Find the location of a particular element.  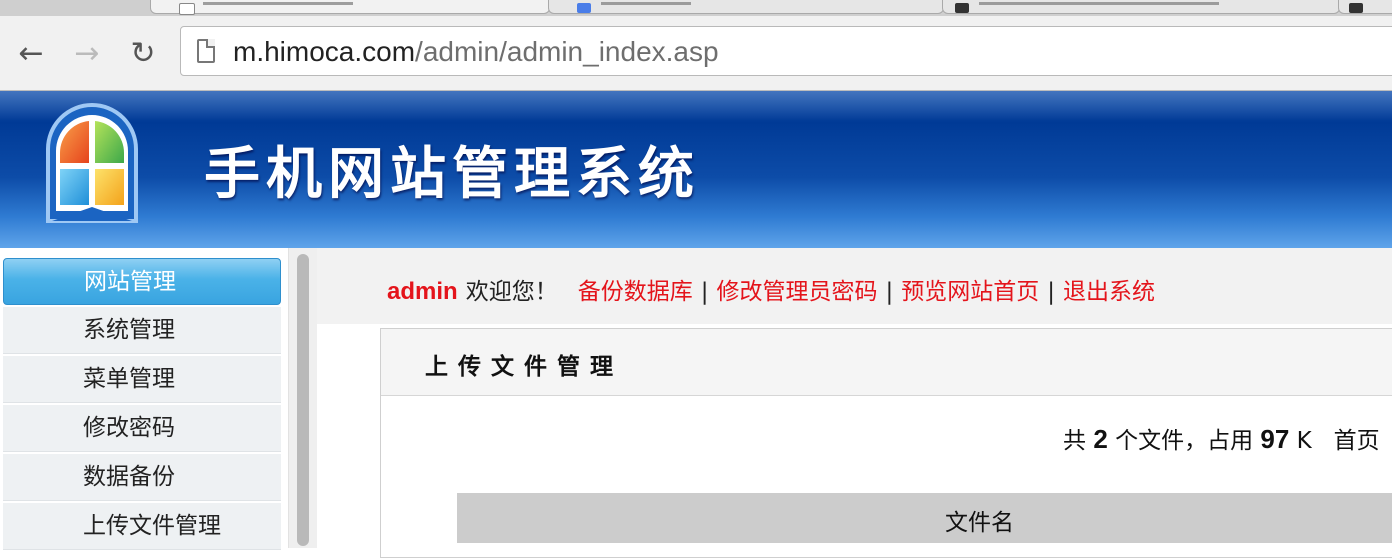

logout-link: 退出系统 is located at coordinates (1109, 292).